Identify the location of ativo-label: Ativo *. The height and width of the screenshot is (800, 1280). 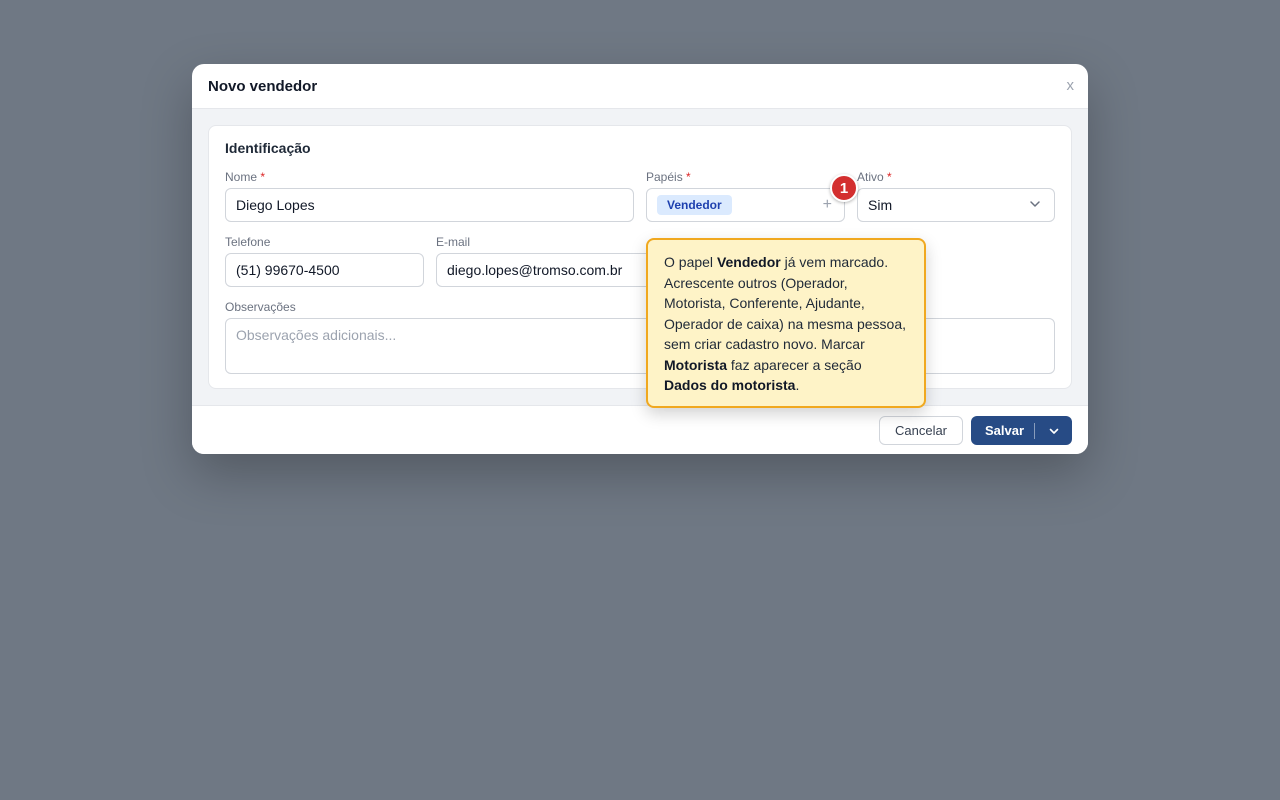
(874, 177).